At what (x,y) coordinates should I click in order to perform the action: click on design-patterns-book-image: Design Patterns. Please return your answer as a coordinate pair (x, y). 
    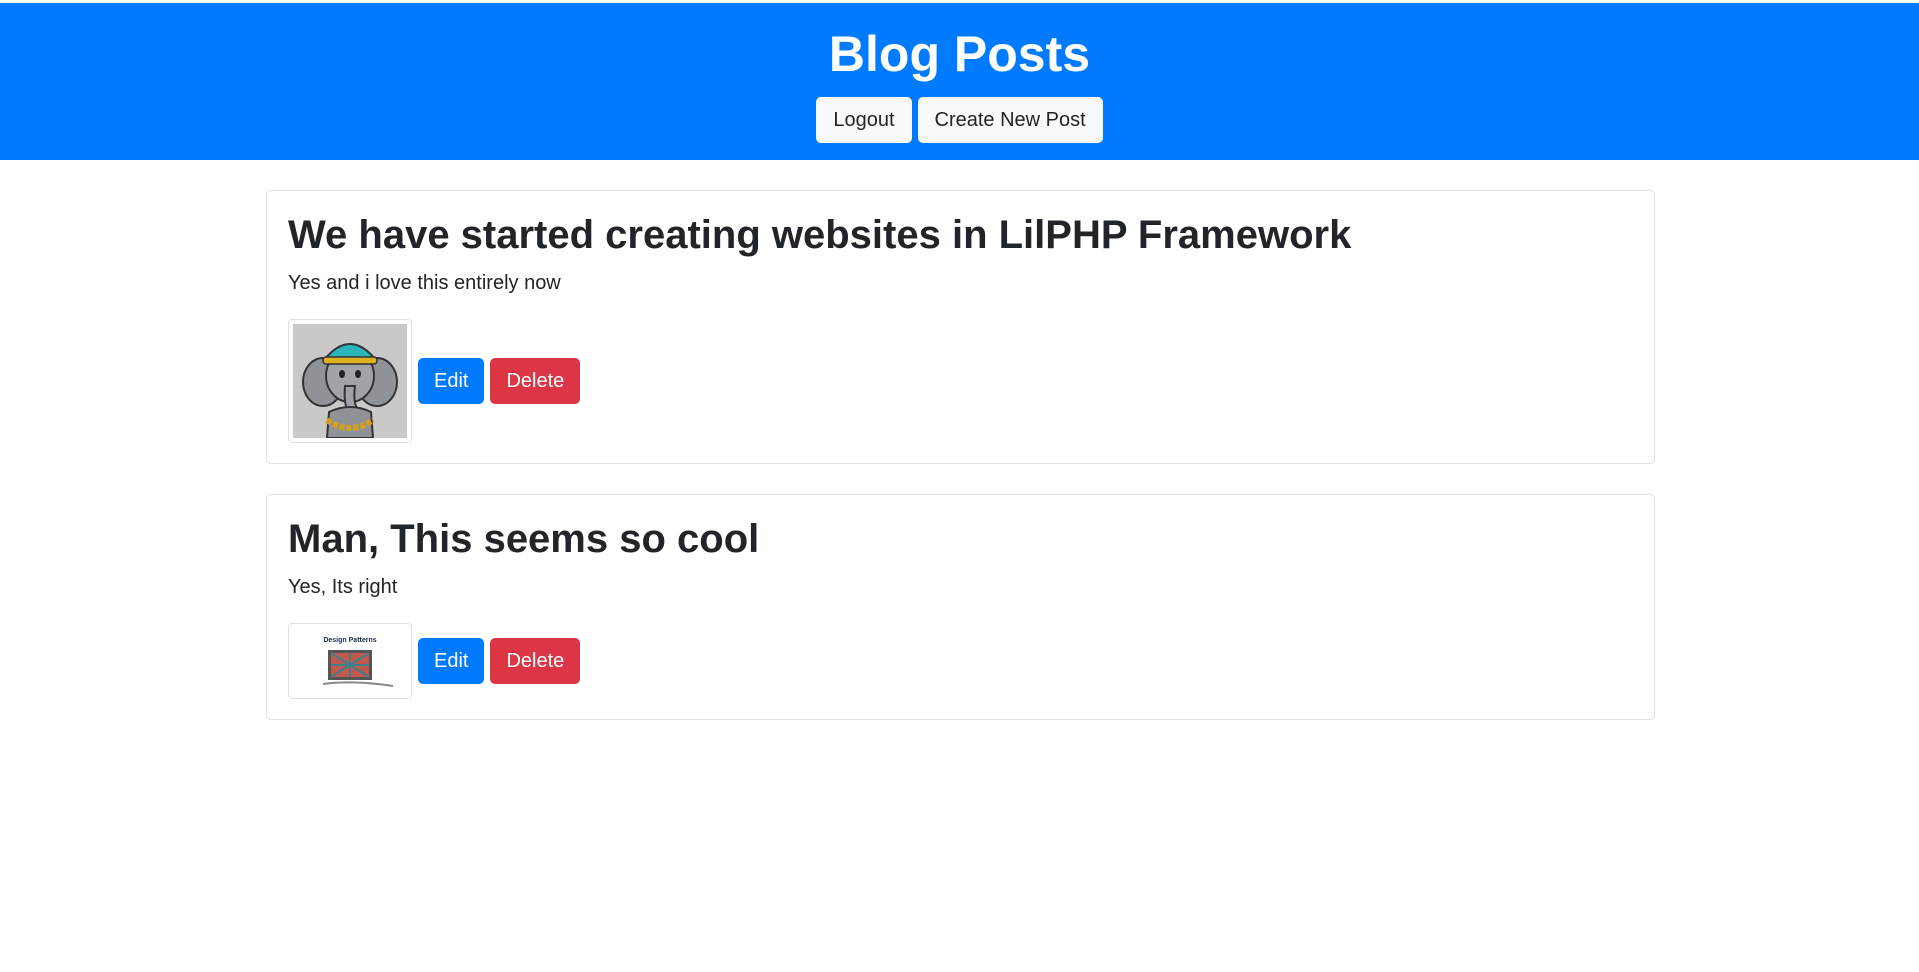
    Looking at the image, I should click on (350, 661).